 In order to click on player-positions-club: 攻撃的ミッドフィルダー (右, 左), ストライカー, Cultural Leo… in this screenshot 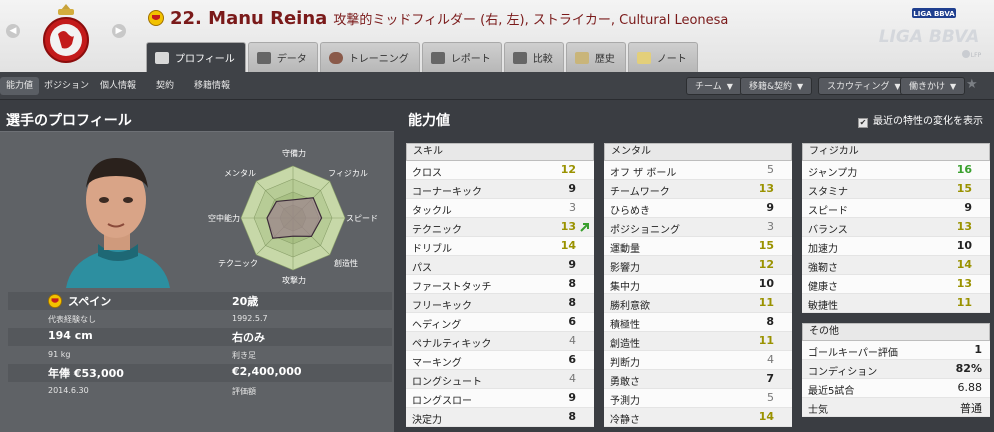, I will do `click(530, 20)`.